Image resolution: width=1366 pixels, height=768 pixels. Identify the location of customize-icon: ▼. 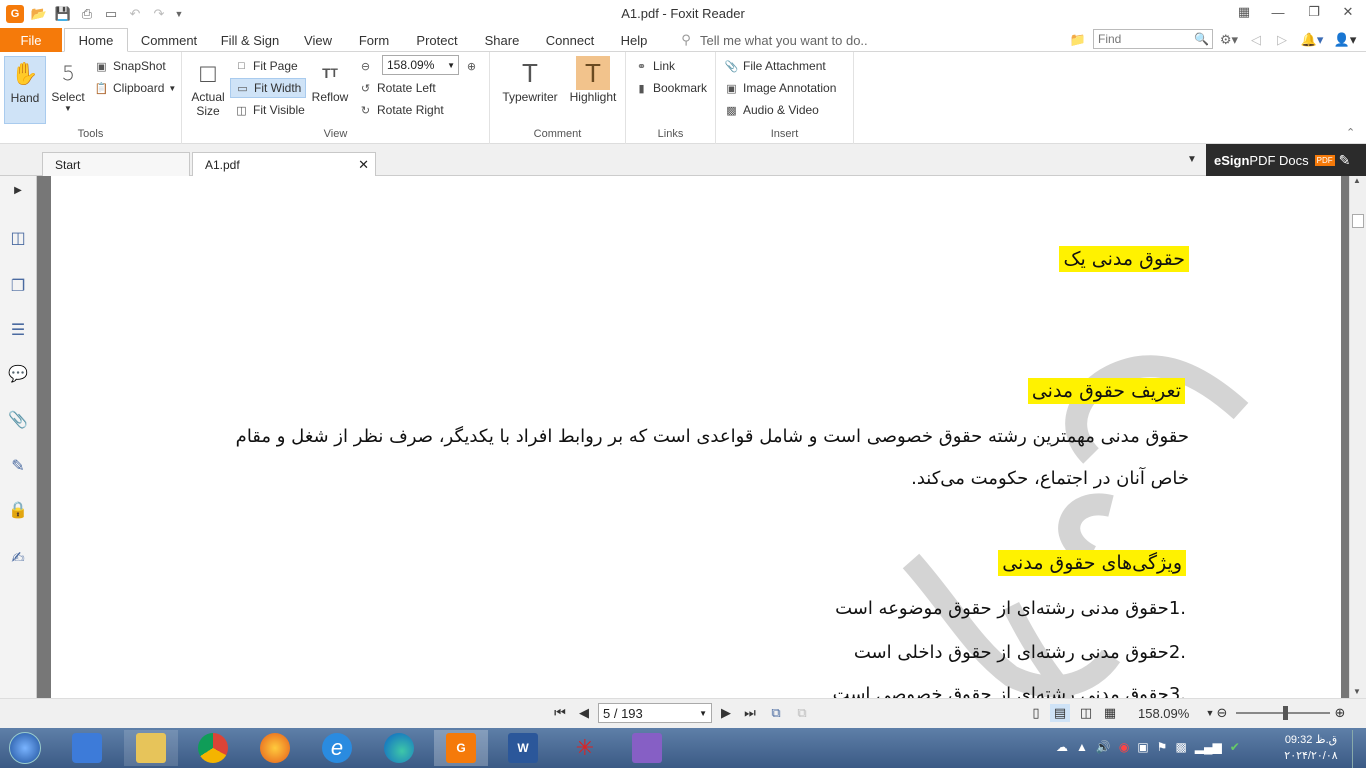
(179, 14).